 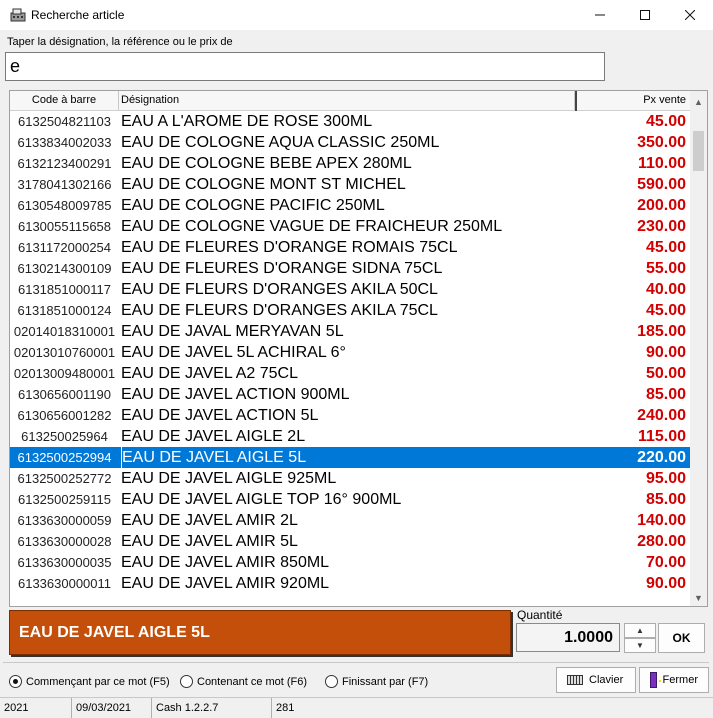 I want to click on quantity-label: Quantité, so click(x=540, y=615).